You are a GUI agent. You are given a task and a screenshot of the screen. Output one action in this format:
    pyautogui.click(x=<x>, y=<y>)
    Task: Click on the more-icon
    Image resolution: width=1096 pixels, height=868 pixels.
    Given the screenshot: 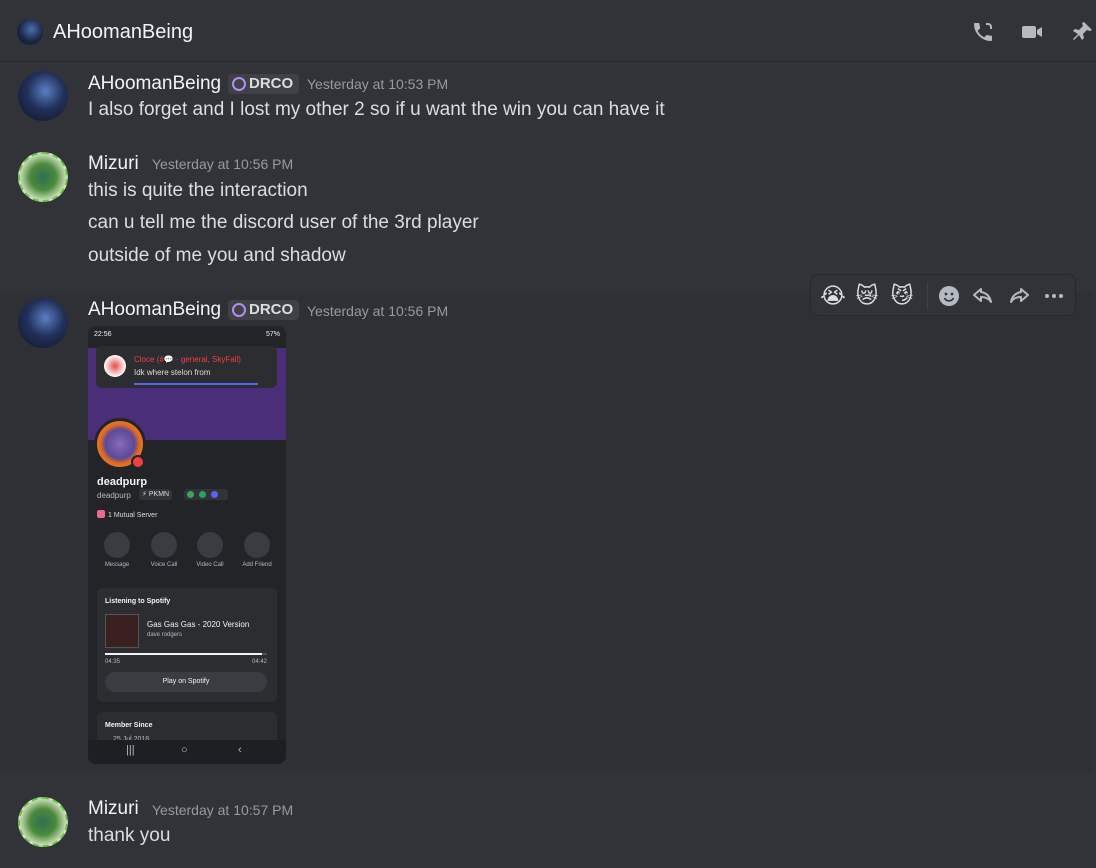 What is the action you would take?
    pyautogui.click(x=1054, y=296)
    